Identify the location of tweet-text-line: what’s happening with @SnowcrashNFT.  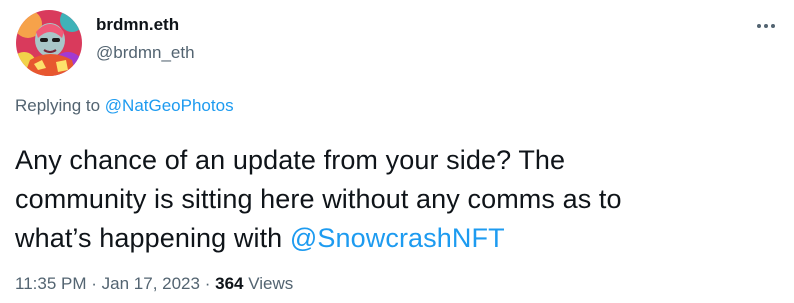
(400, 238).